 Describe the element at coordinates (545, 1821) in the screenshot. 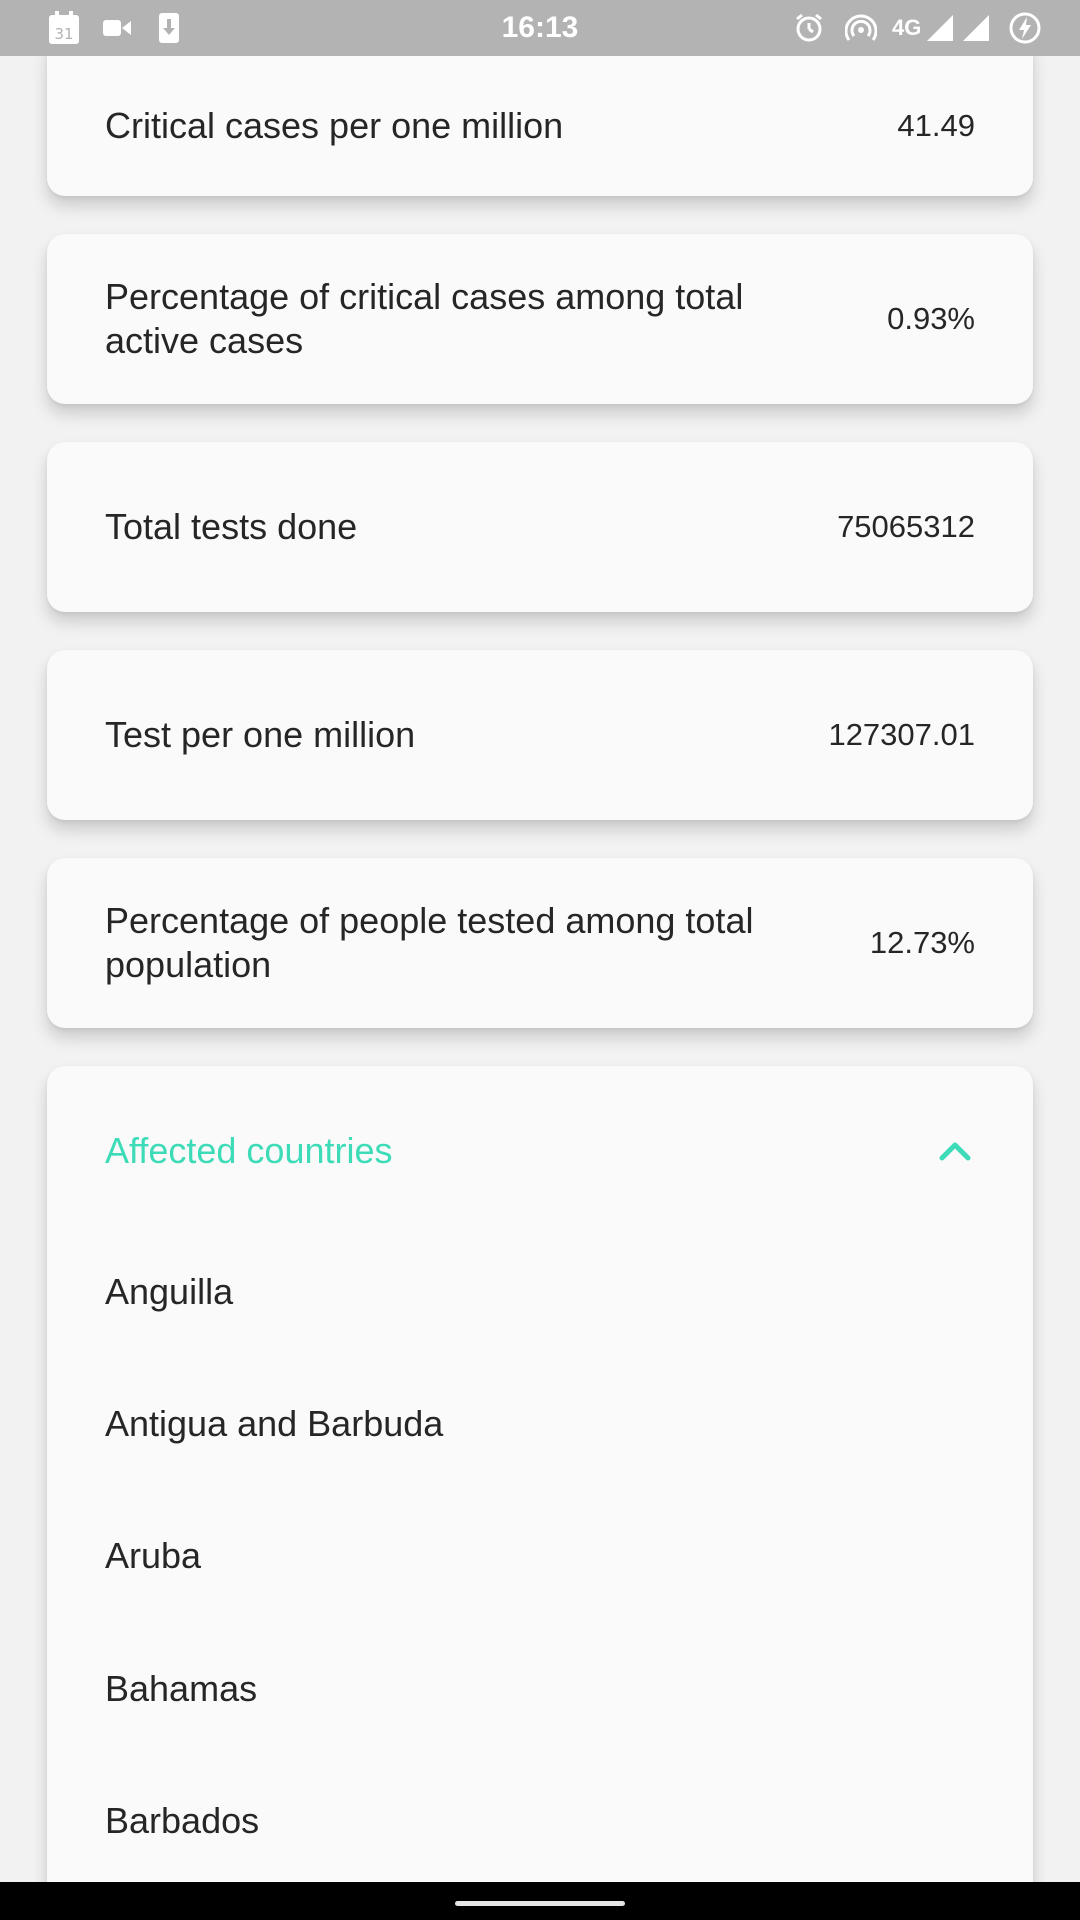

I see `country-item-barbados: Barbados` at that location.